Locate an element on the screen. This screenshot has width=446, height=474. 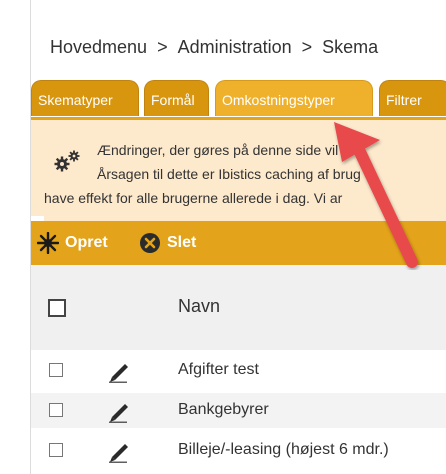
gears-icon is located at coordinates (67, 161).